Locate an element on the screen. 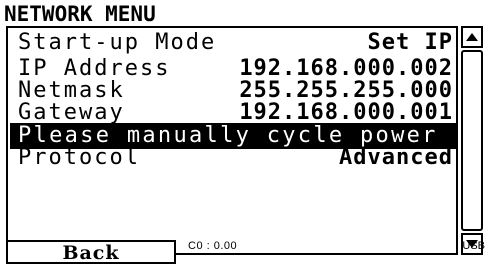 The height and width of the screenshot is (266, 489). scroll-track is located at coordinates (472, 140).